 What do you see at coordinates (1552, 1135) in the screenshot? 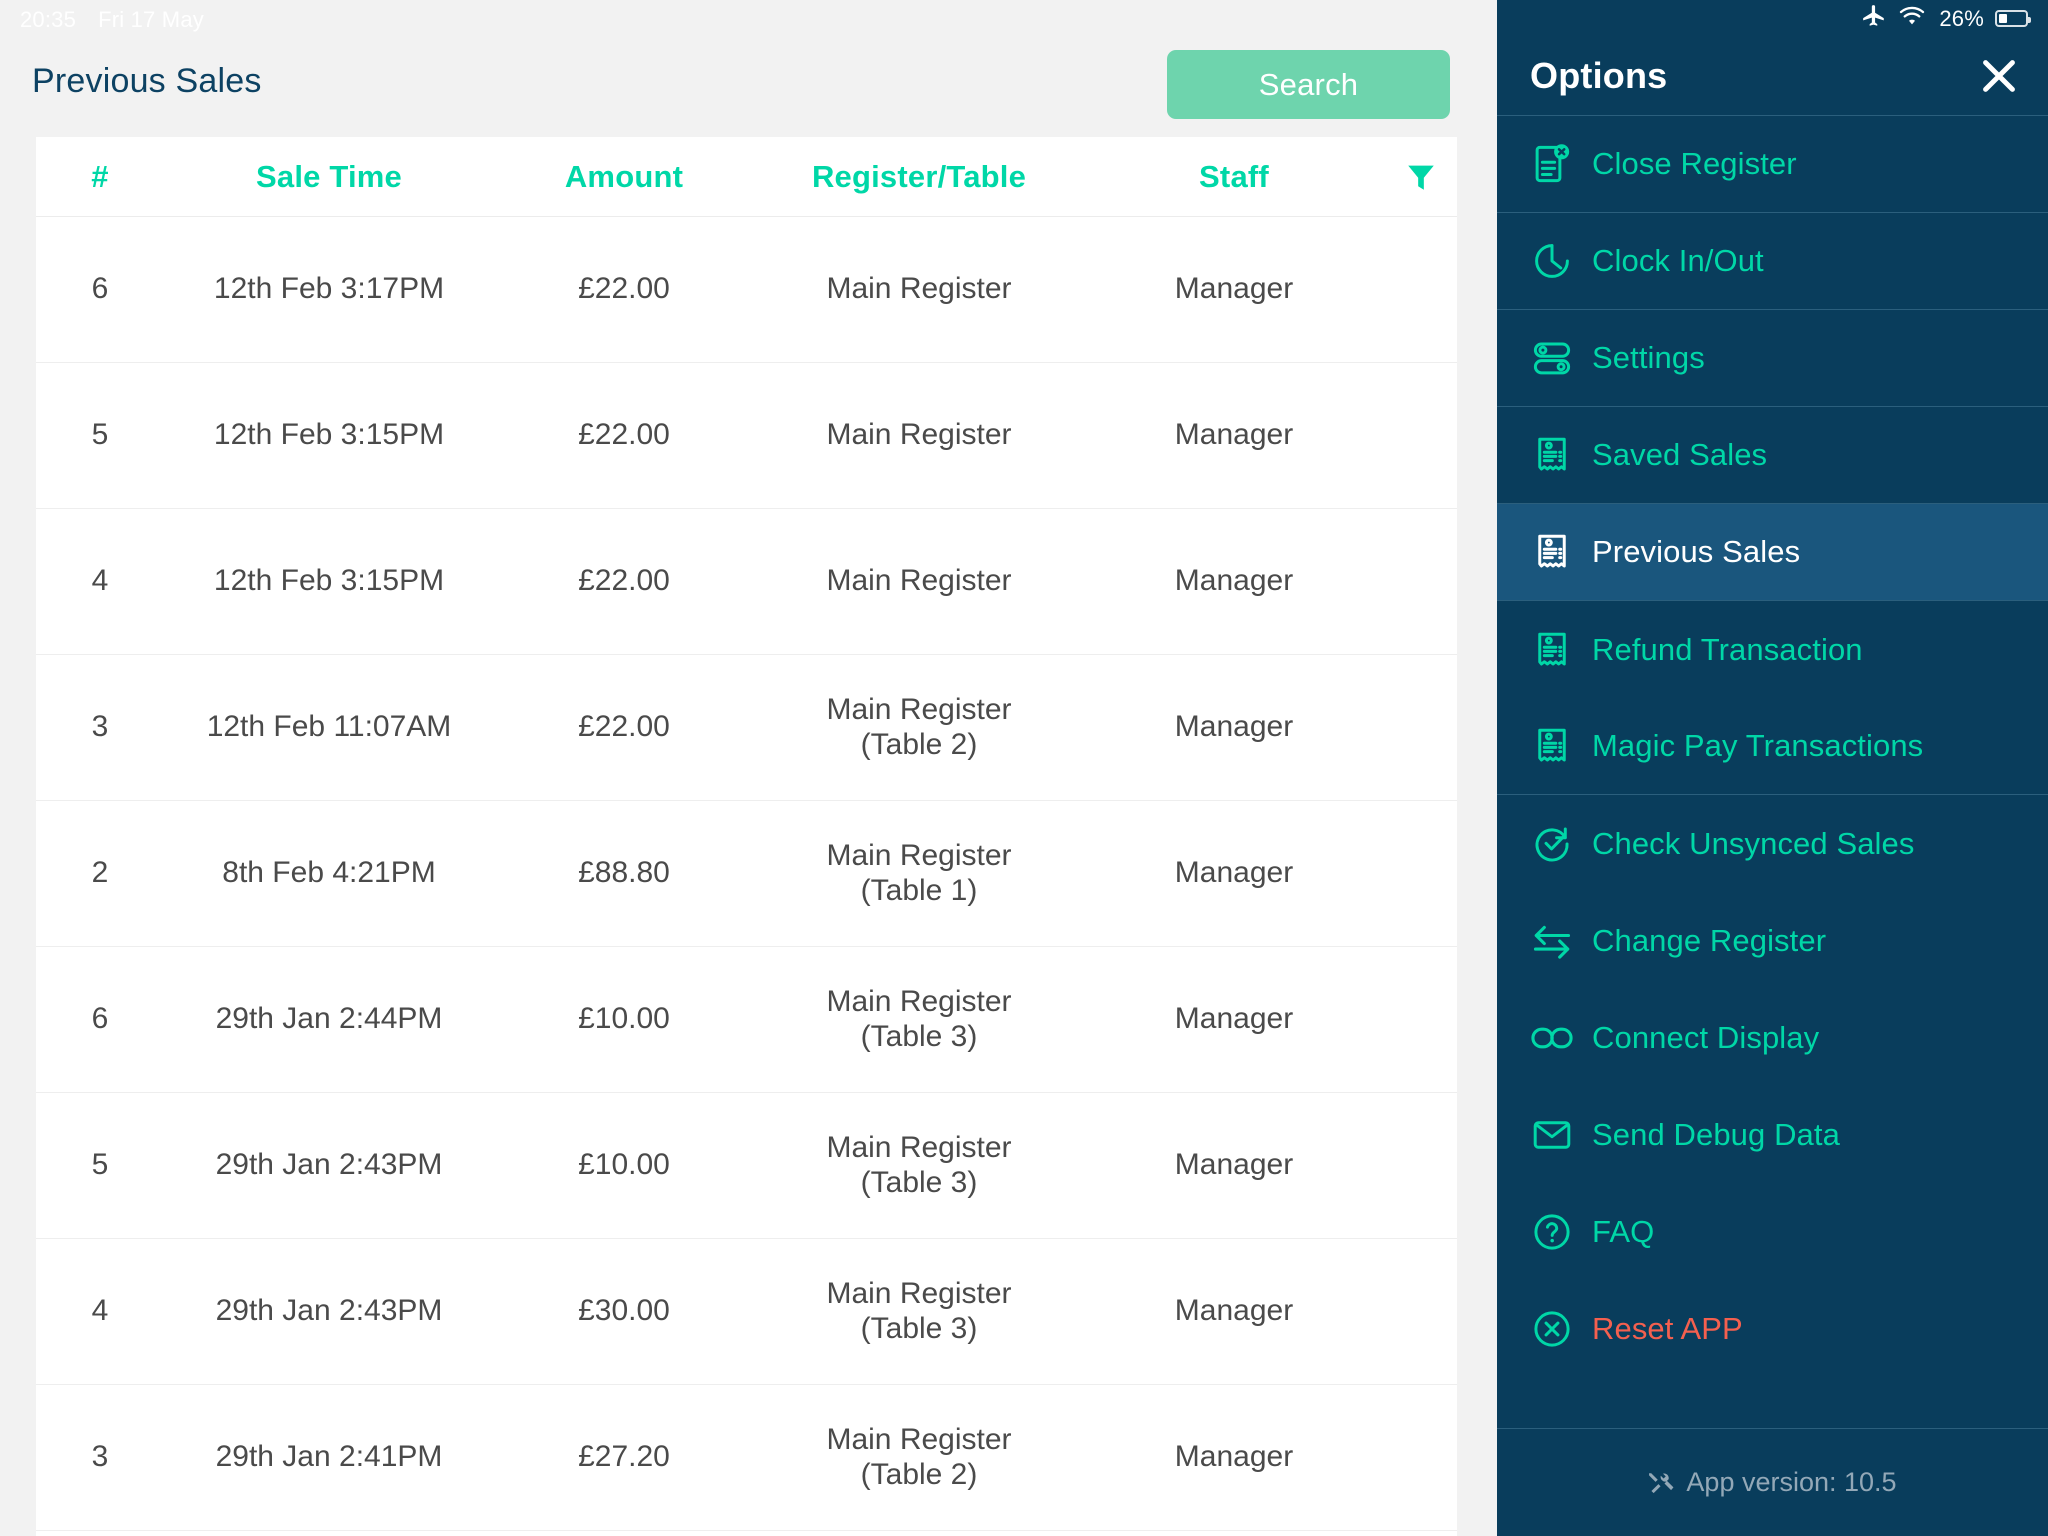
I see `envelope-icon` at bounding box center [1552, 1135].